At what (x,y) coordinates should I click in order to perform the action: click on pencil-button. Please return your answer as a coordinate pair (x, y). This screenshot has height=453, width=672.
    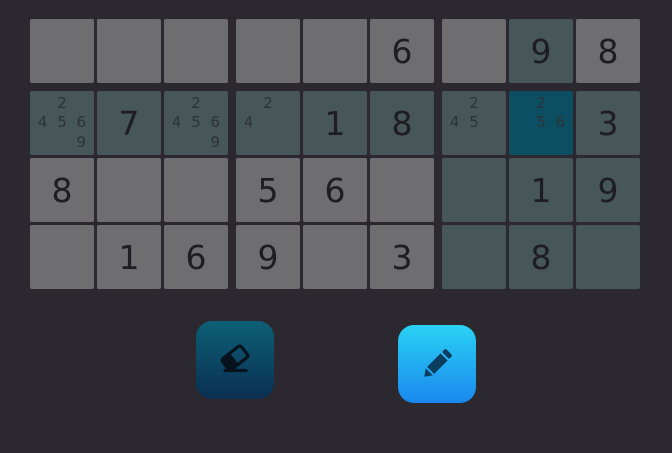
    Looking at the image, I should click on (437, 364).